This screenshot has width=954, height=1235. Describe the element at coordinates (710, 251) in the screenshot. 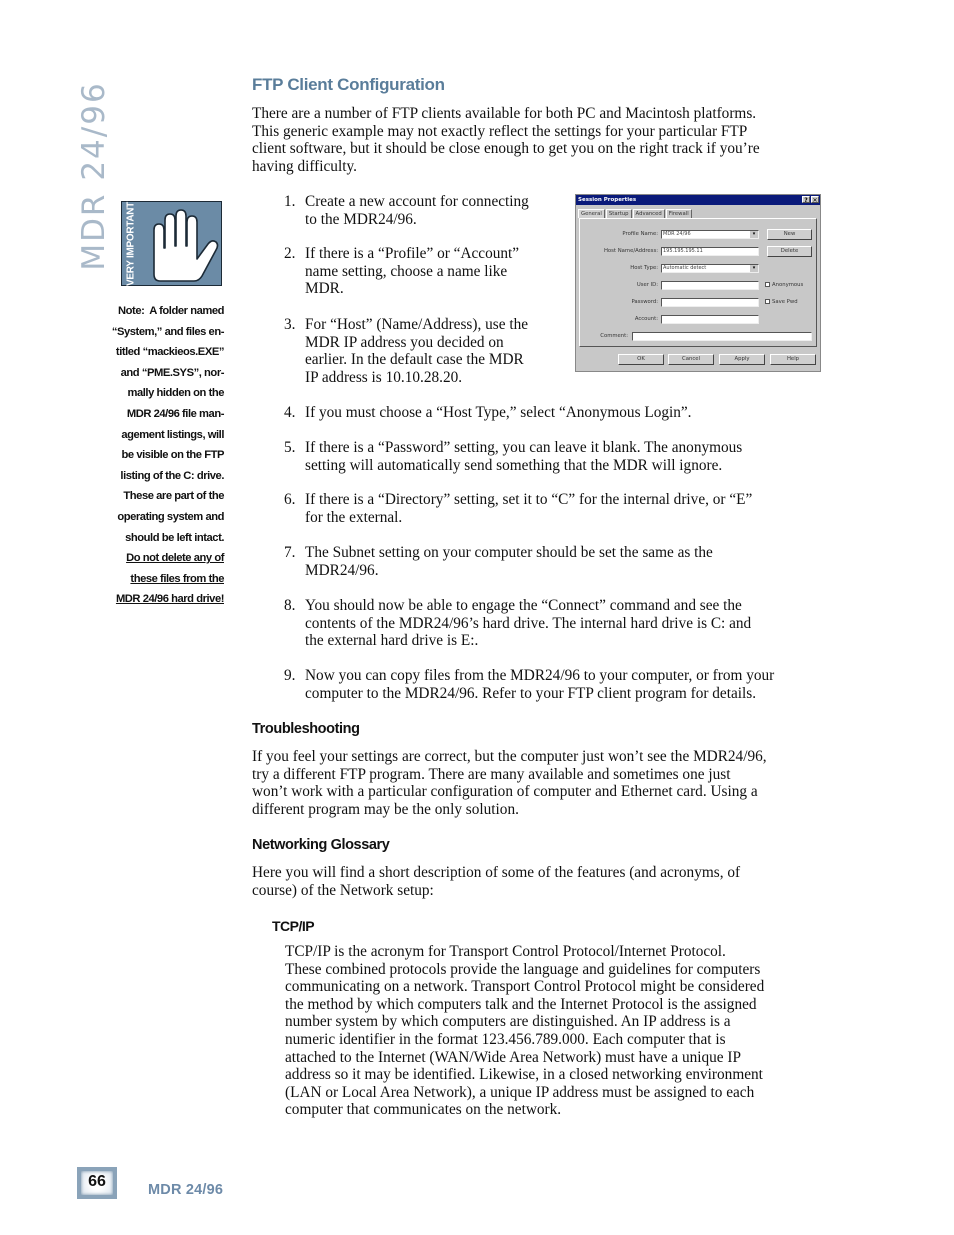

I see `host-input: 195.195.195.11` at that location.